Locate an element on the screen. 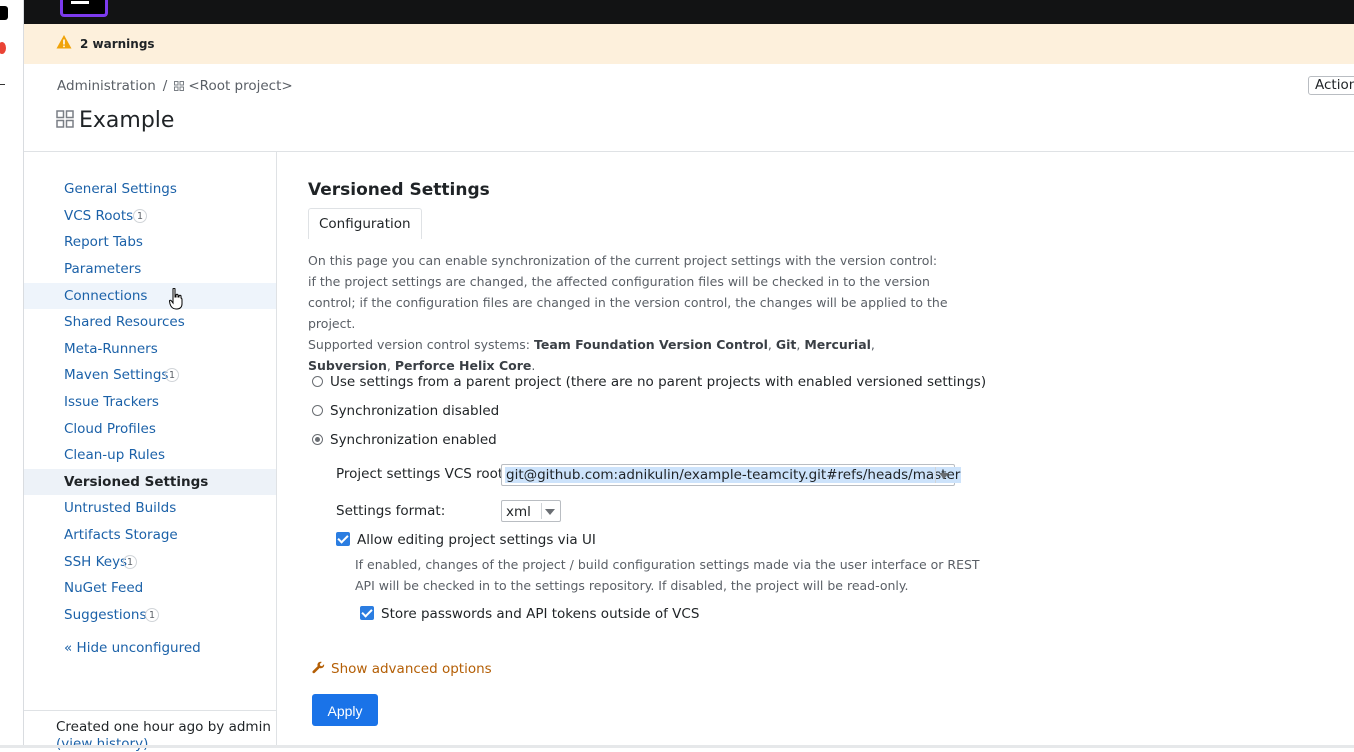 Image resolution: width=1354 pixels, height=752 pixels. settings-format-select: xml is located at coordinates (531, 511).